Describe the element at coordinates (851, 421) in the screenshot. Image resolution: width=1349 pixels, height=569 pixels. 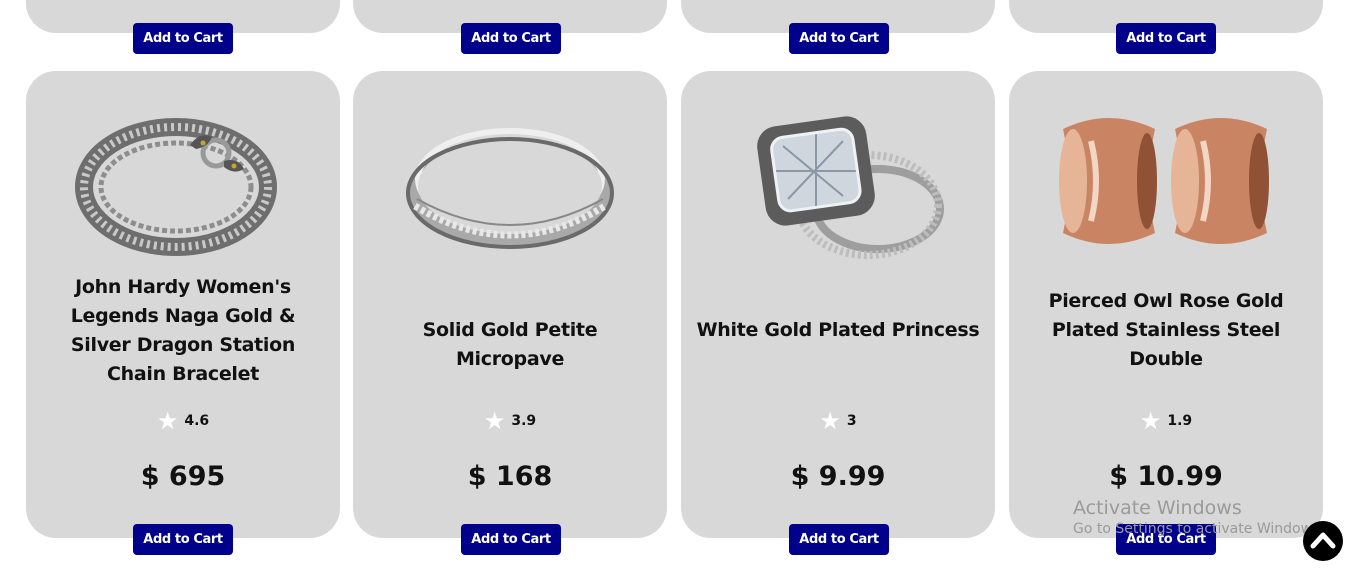
I see `rating-value: 3` at that location.